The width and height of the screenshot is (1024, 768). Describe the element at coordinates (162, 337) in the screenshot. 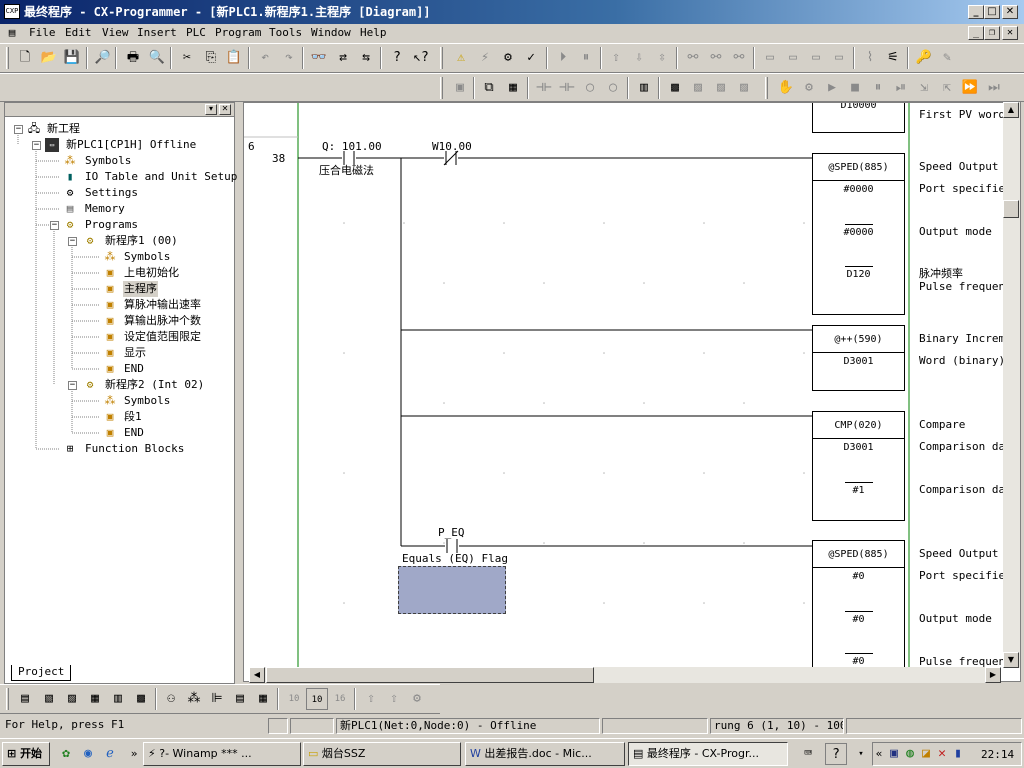

I see `tree-section: 设定值范围限定` at that location.